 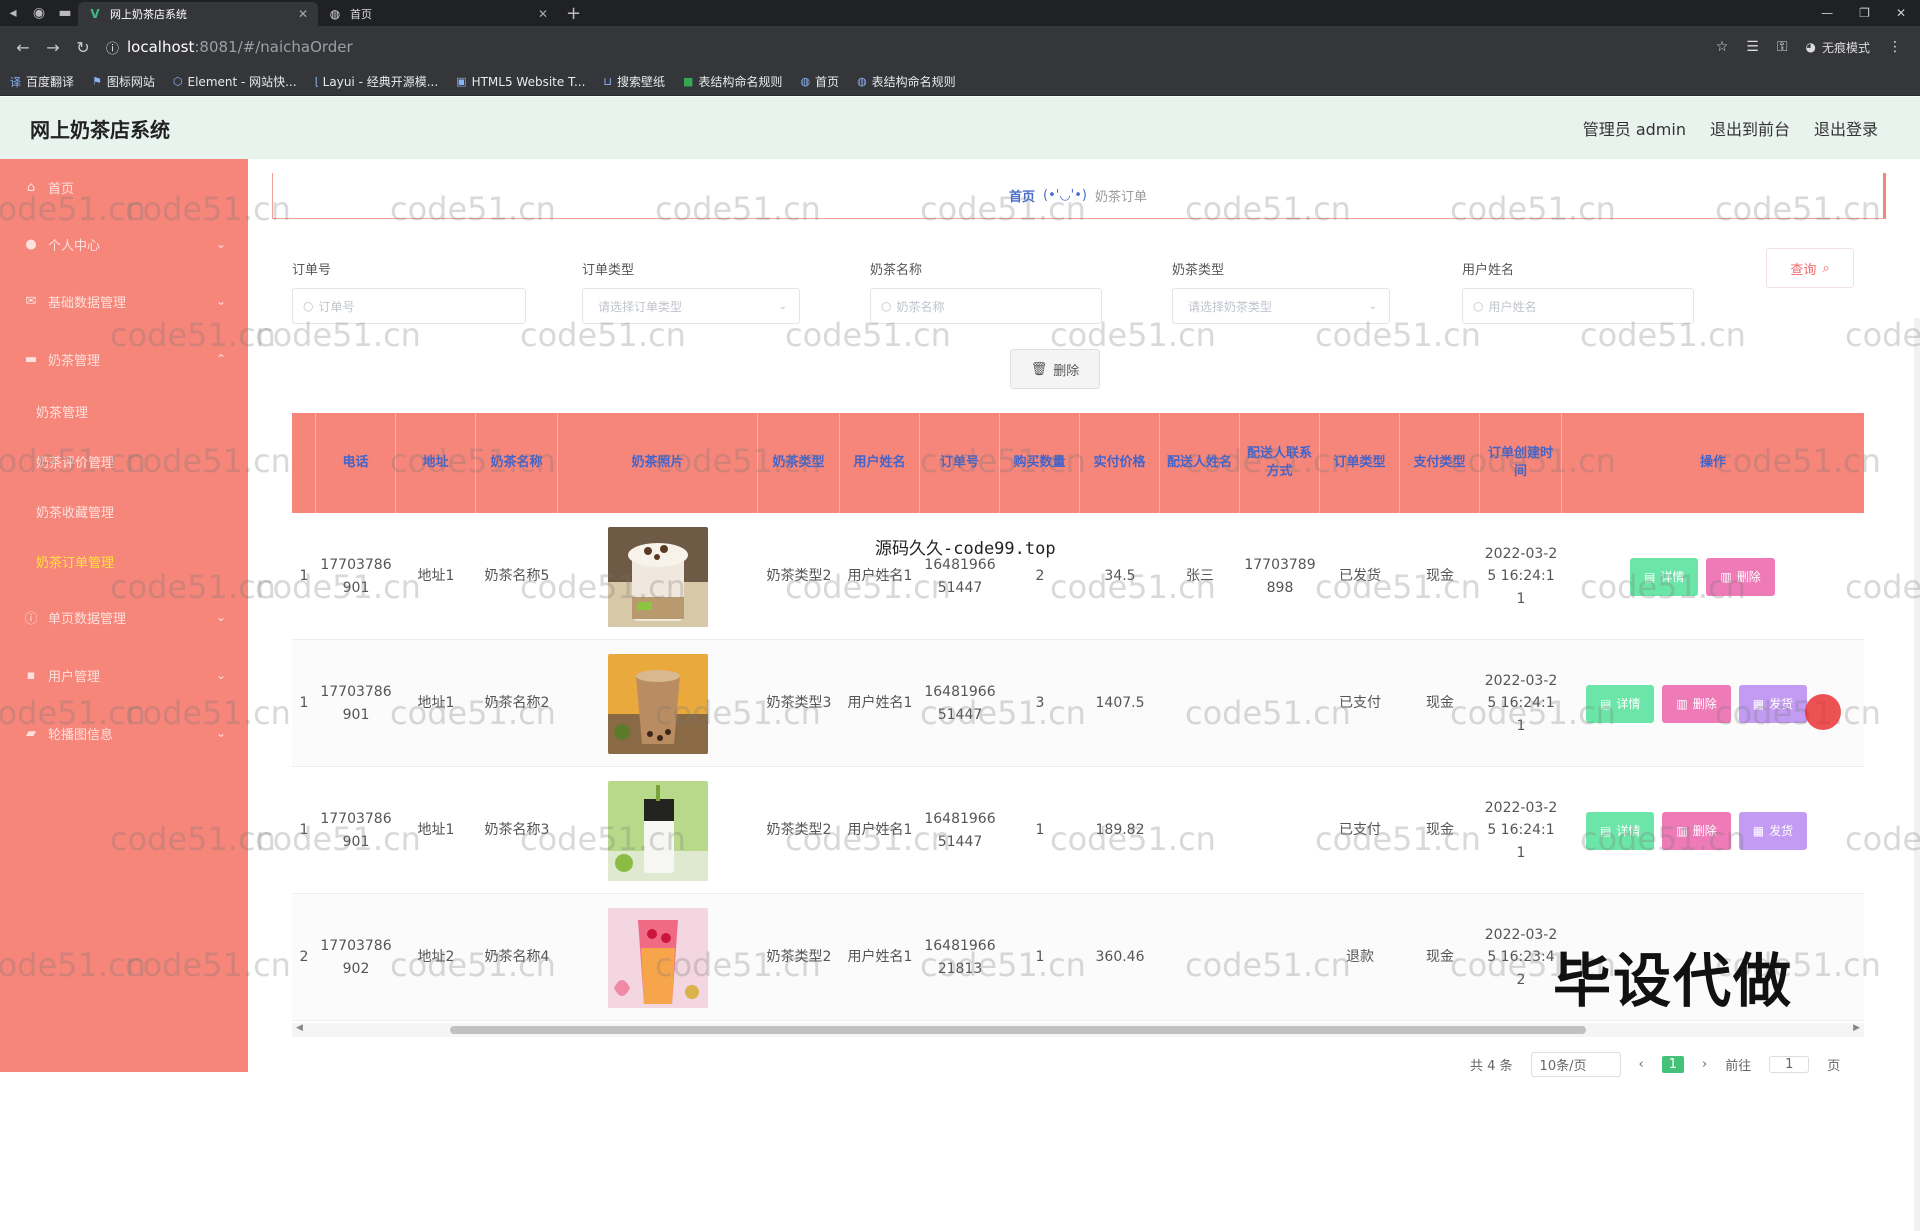 I want to click on bookmark: ⊔ 搜索壁纸, so click(x=634, y=81).